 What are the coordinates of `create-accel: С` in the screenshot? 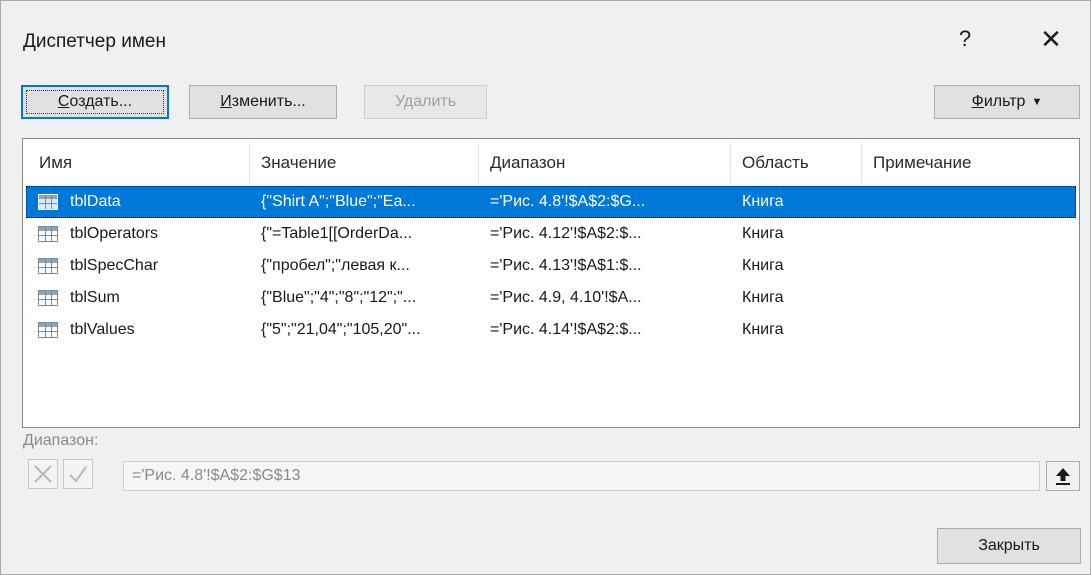 It's located at (63, 101).